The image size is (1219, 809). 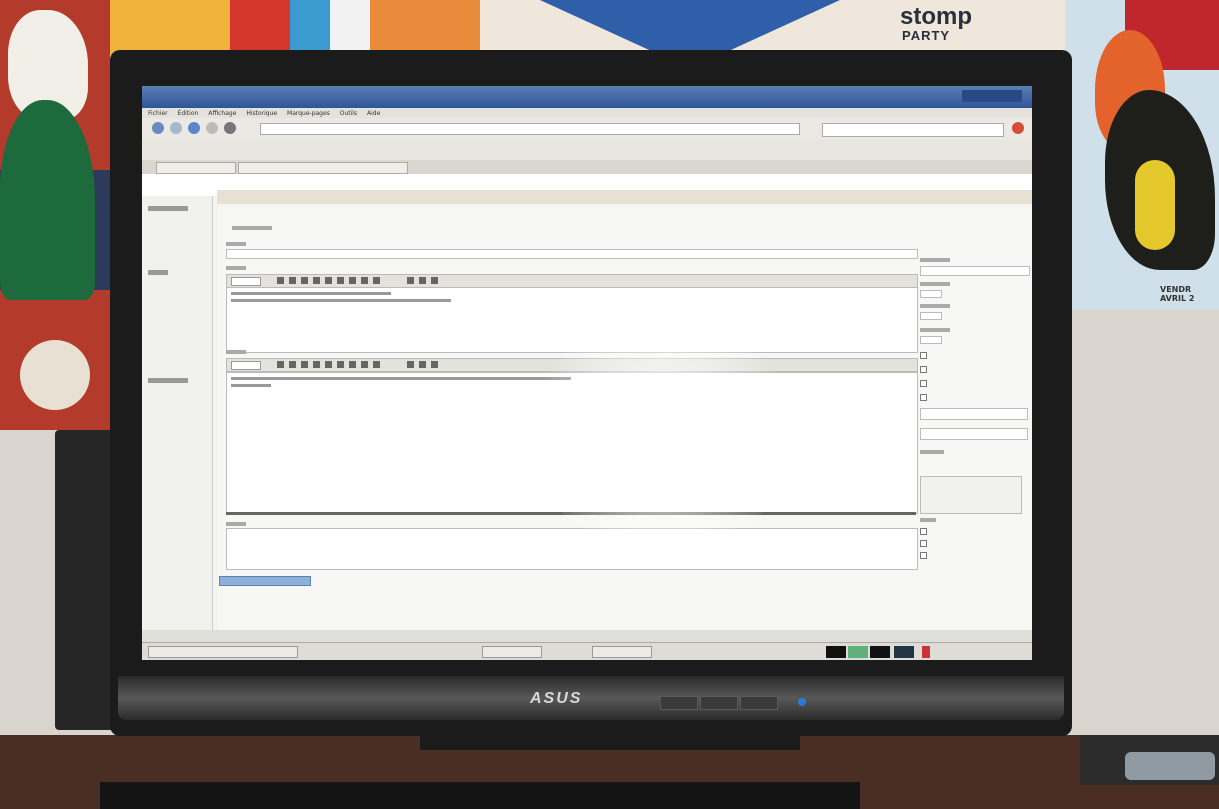 What do you see at coordinates (971, 495) in the screenshot?
I see `tags-box` at bounding box center [971, 495].